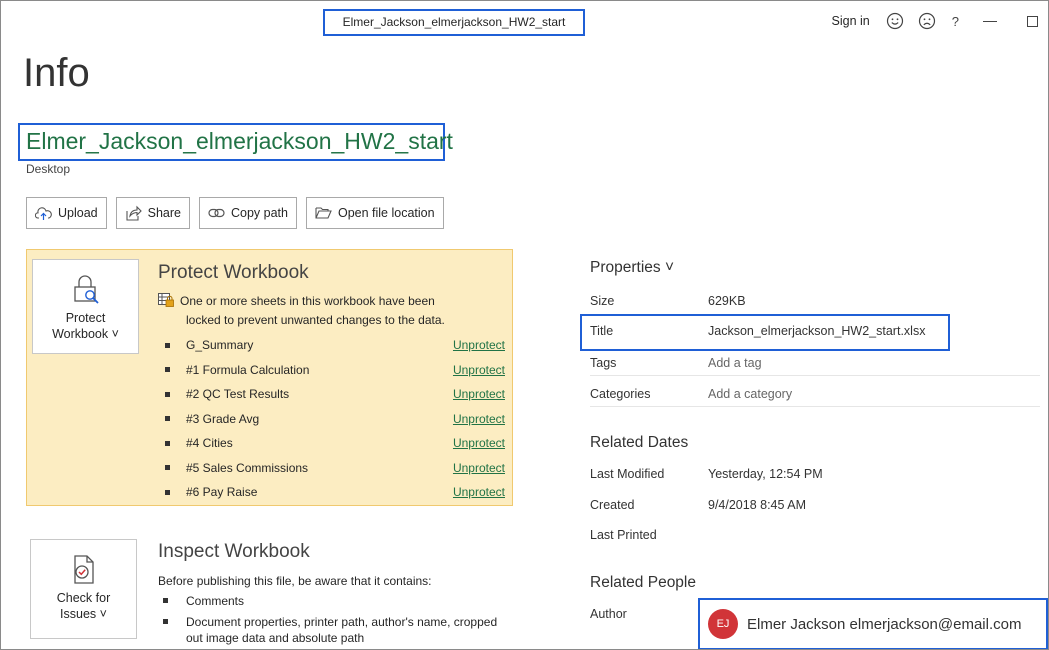  Describe the element at coordinates (727, 301) in the screenshot. I see `size-value: 629KB` at that location.